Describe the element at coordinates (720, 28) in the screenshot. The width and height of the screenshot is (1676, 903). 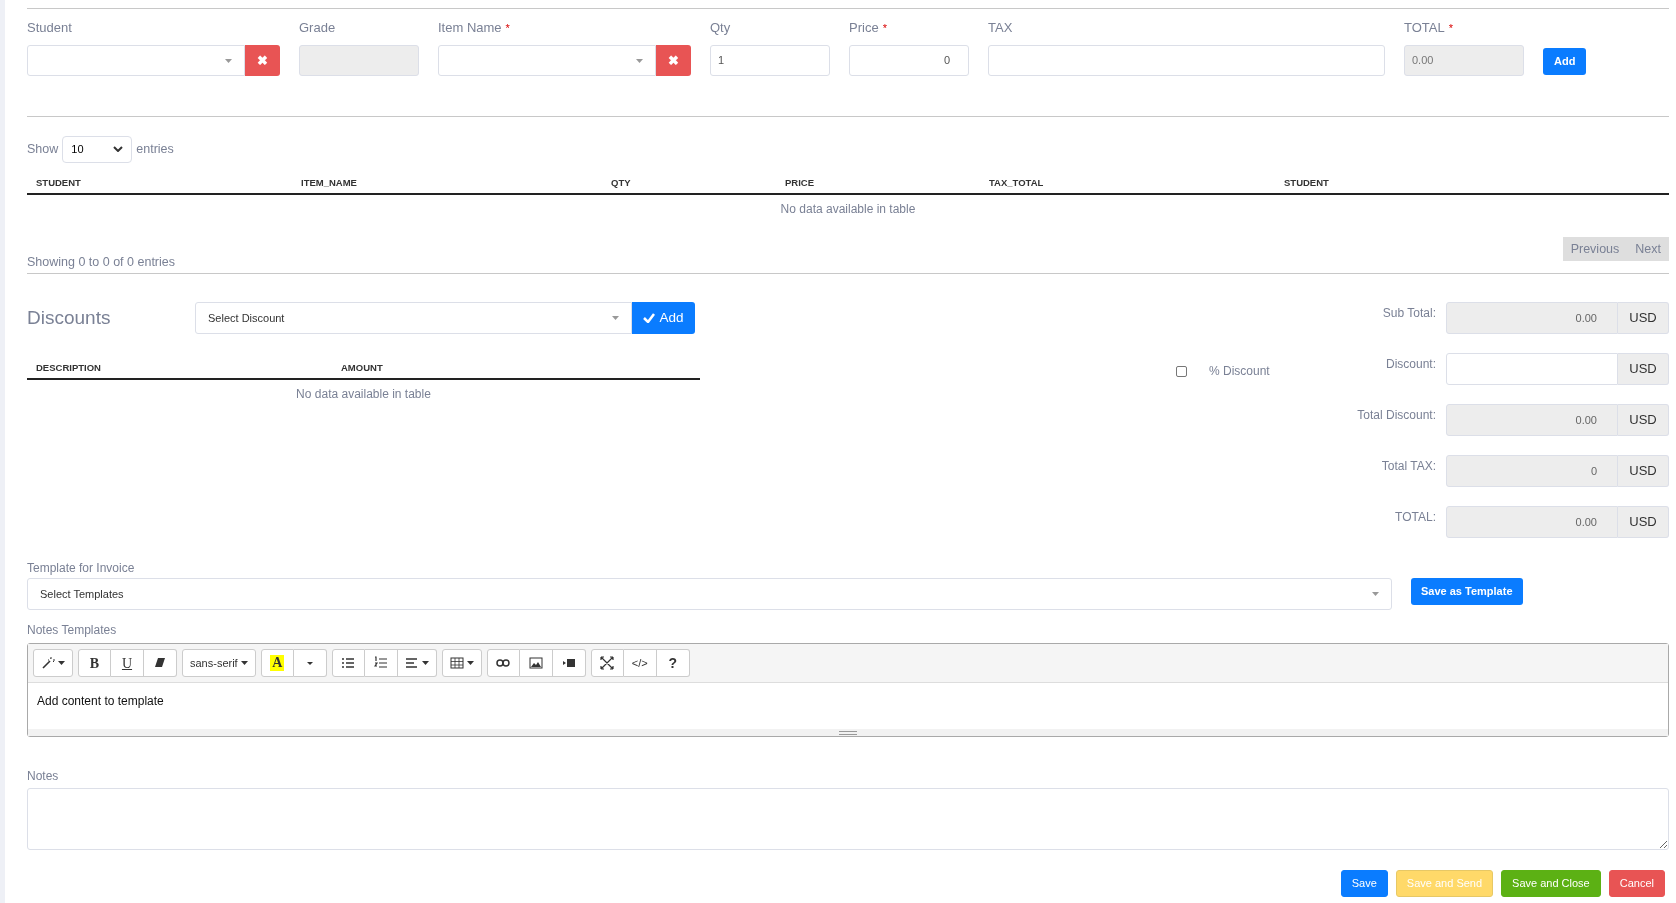
I see `field-label: Qty` at that location.